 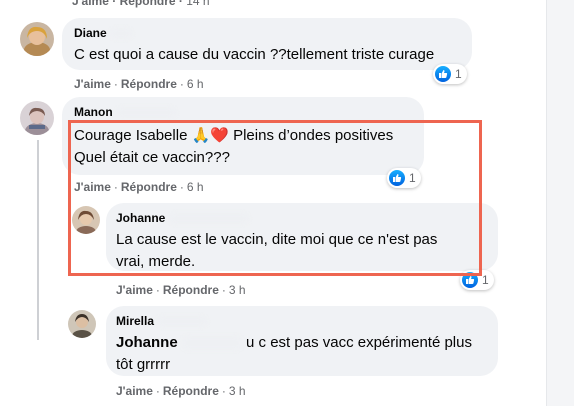 What do you see at coordinates (37, 39) in the screenshot?
I see `avatar-diane` at bounding box center [37, 39].